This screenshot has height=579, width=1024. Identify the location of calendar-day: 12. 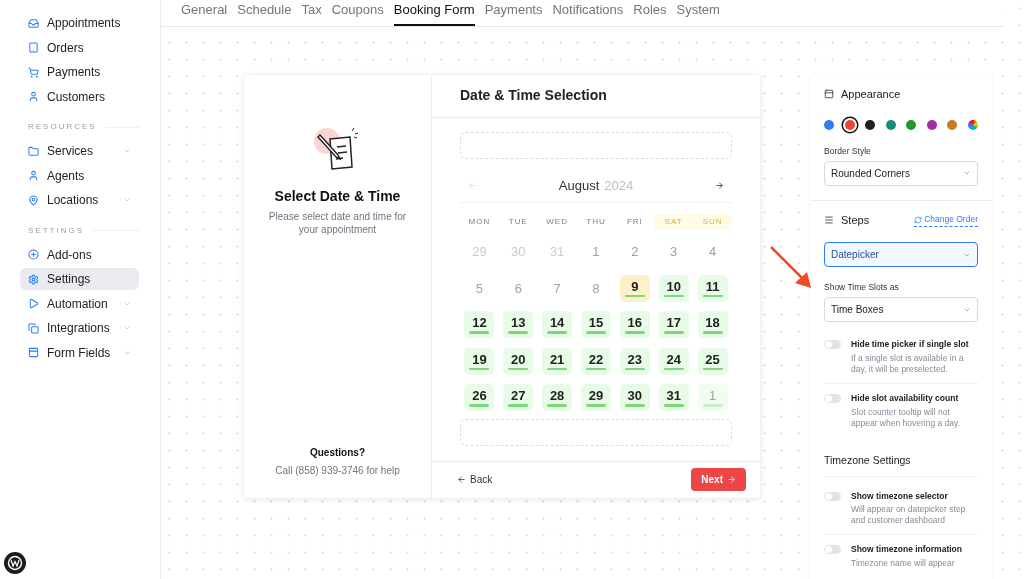
(479, 324).